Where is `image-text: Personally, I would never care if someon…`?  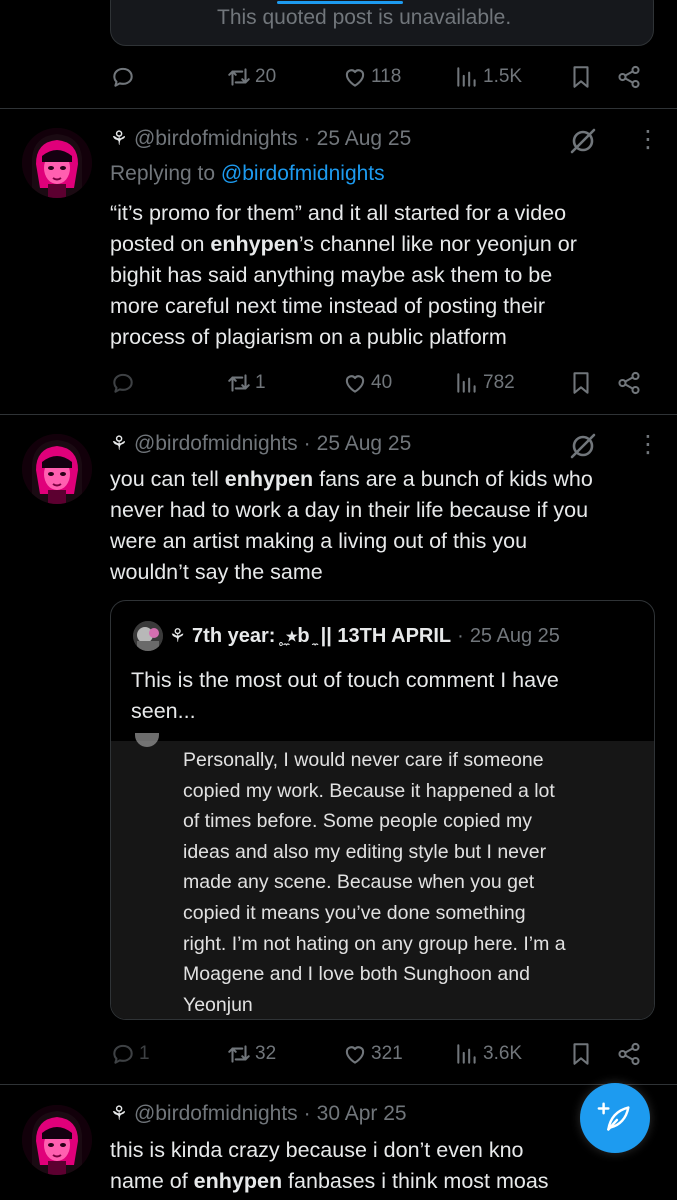
image-text: Personally, I would never care if someon… is located at coordinates (374, 882).